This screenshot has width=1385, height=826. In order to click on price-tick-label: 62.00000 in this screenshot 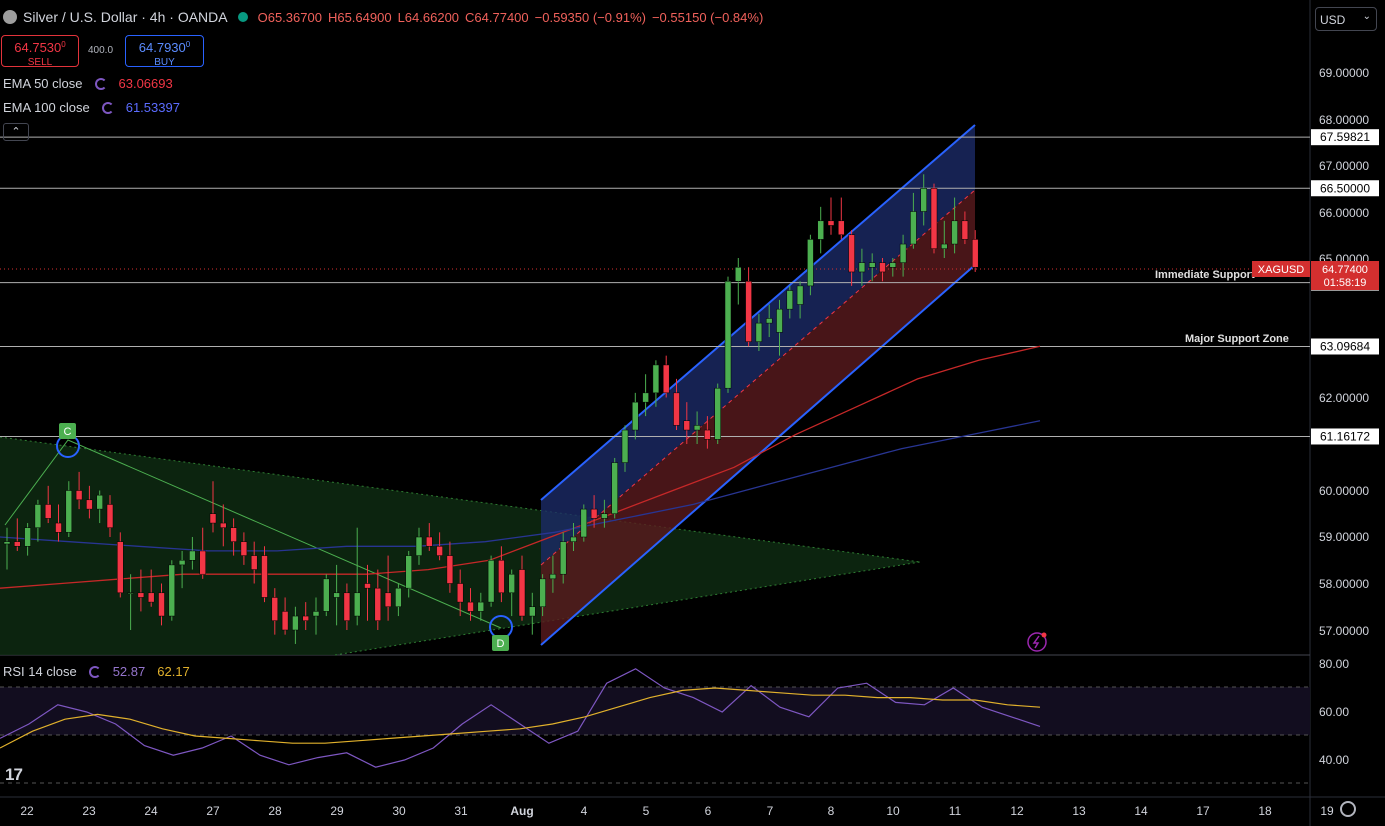, I will do `click(1344, 398)`.